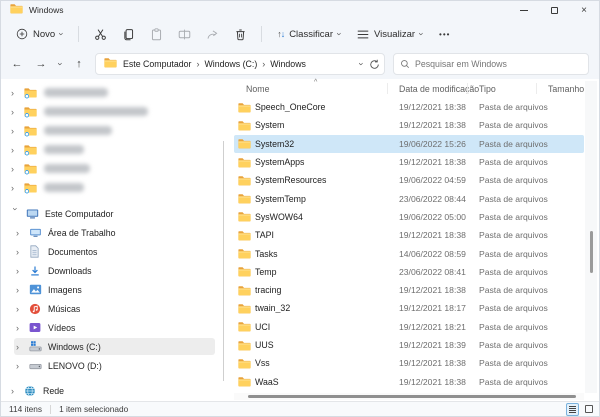 This screenshot has width=600, height=417. Describe the element at coordinates (524, 10) in the screenshot. I see `minimize-button` at that location.